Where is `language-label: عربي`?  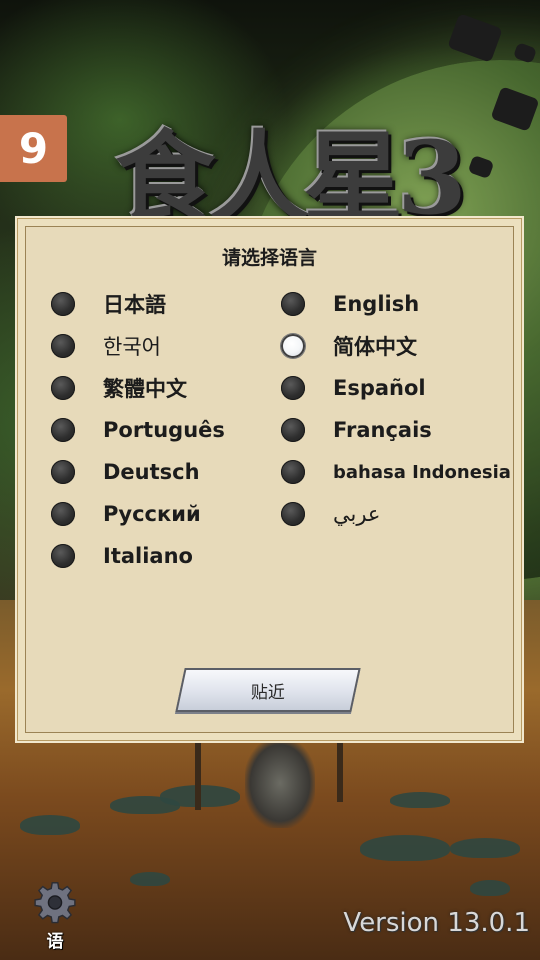
language-label: عربي is located at coordinates (357, 514).